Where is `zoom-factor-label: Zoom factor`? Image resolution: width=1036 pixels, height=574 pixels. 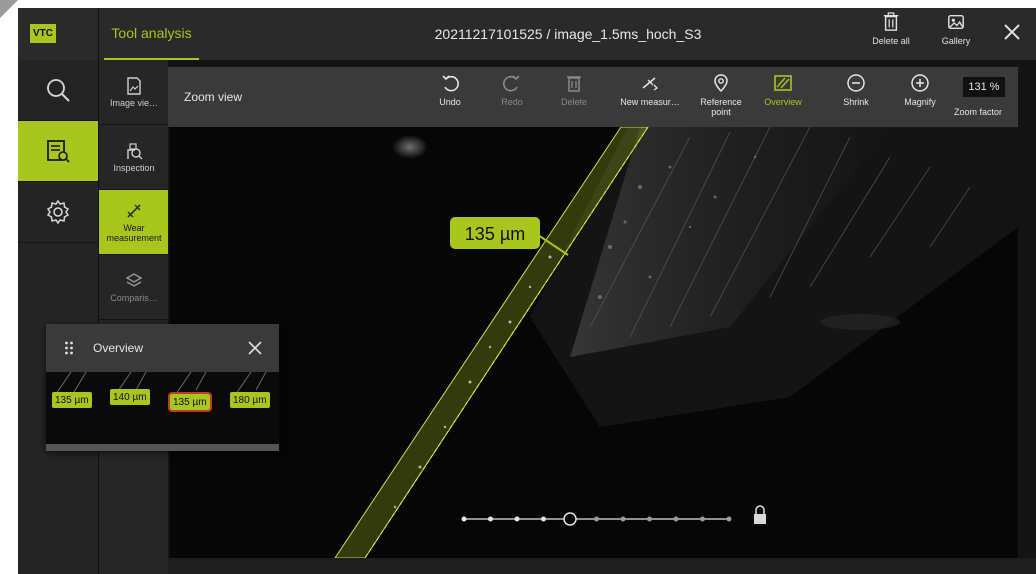
zoom-factor-label: Zoom factor is located at coordinates (978, 112).